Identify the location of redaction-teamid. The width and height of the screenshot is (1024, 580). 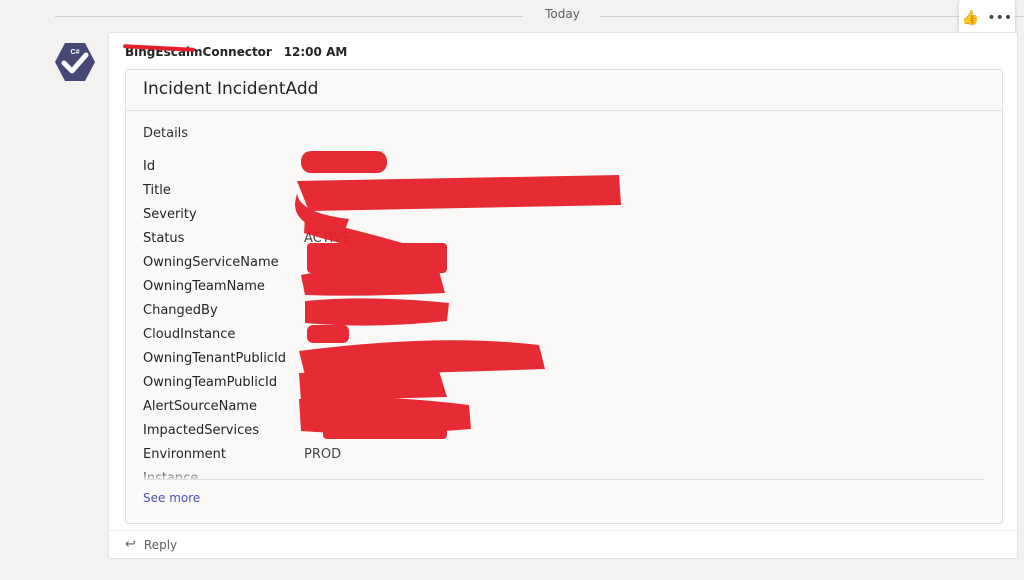
(373, 386).